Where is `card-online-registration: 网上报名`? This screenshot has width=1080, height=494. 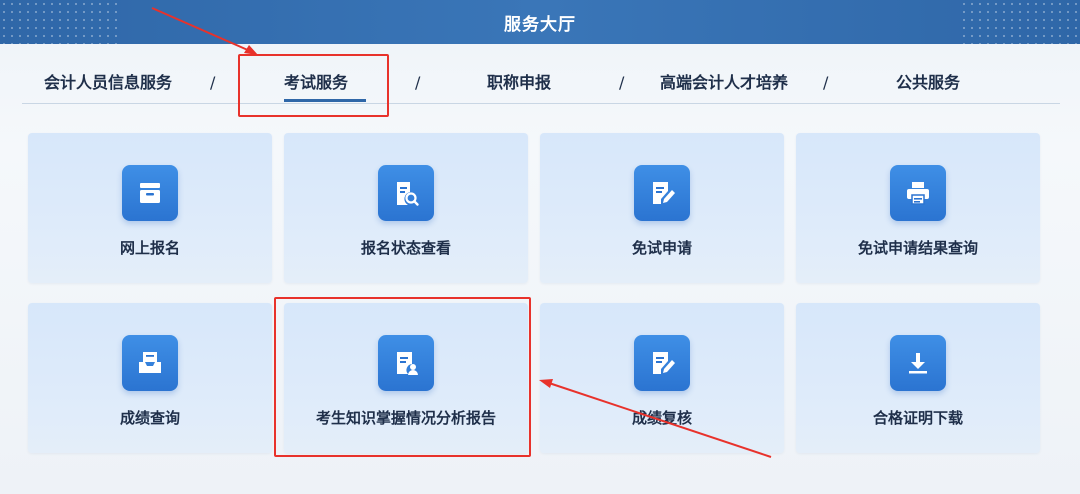
card-online-registration: 网上报名 is located at coordinates (150, 208).